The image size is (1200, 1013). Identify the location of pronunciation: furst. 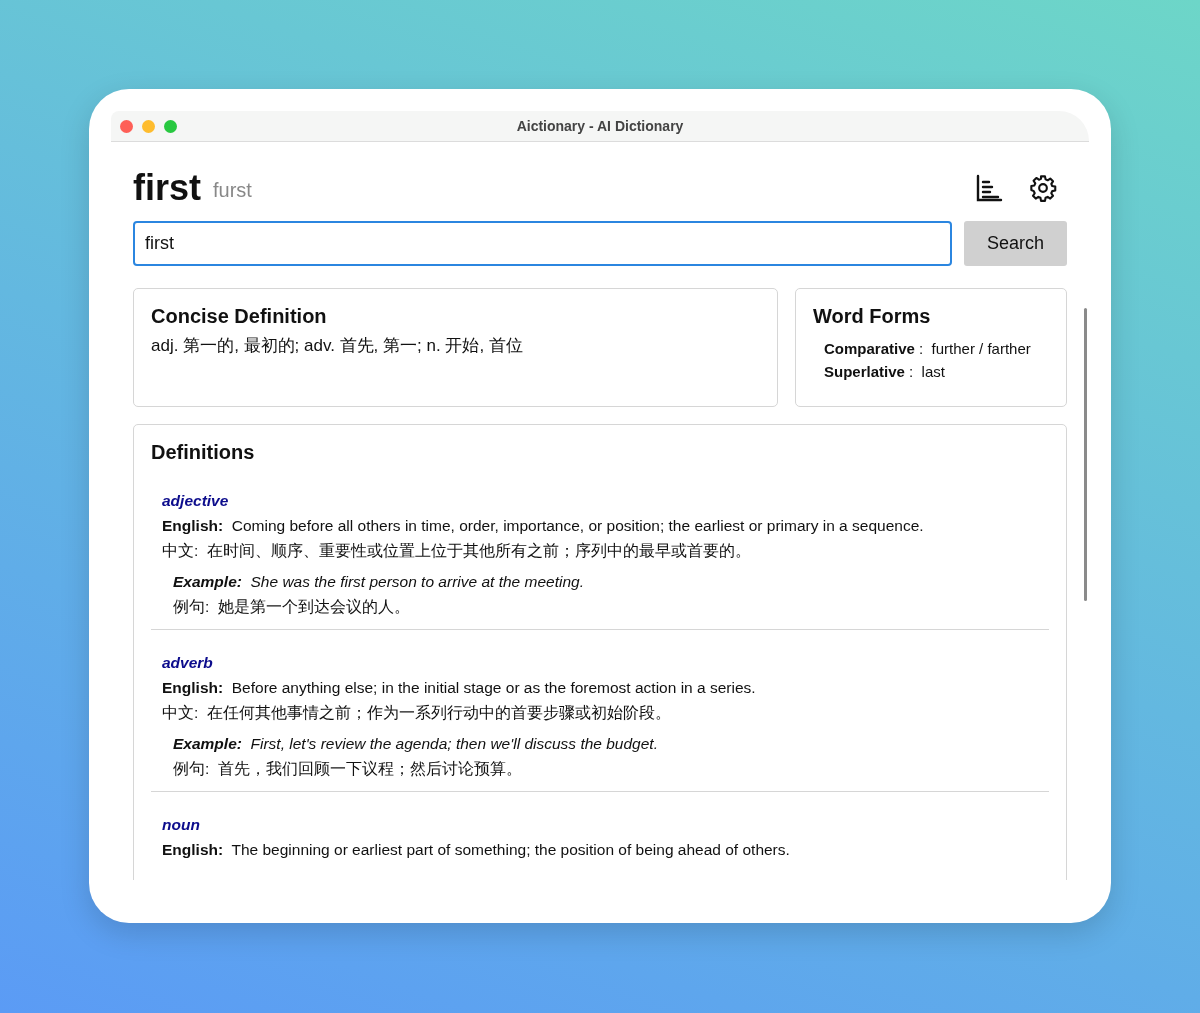
(232, 190).